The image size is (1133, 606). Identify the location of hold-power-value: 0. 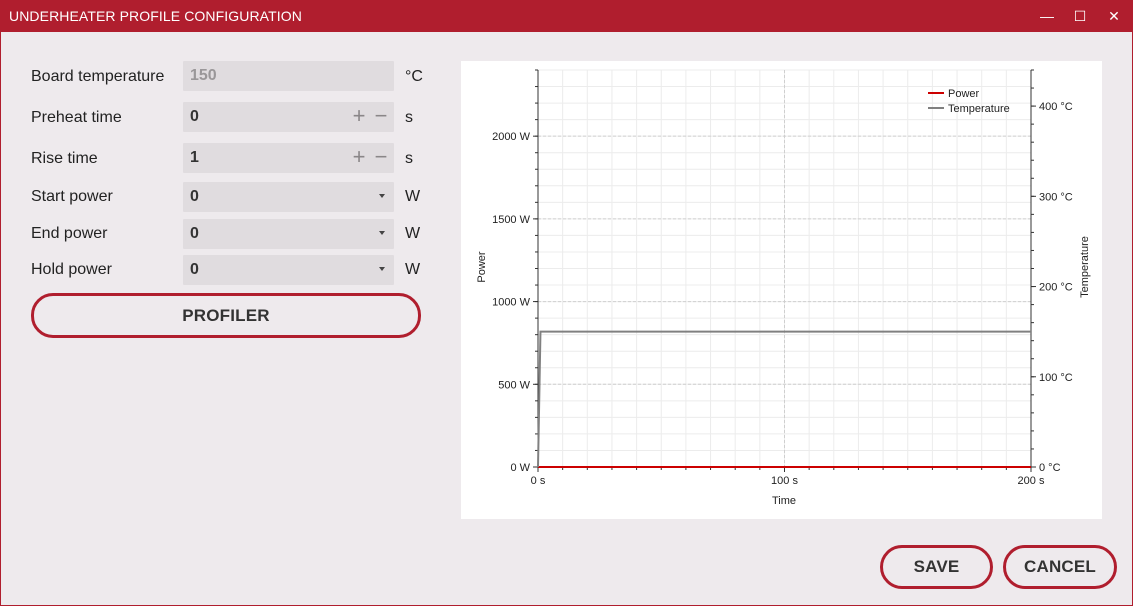
(194, 269).